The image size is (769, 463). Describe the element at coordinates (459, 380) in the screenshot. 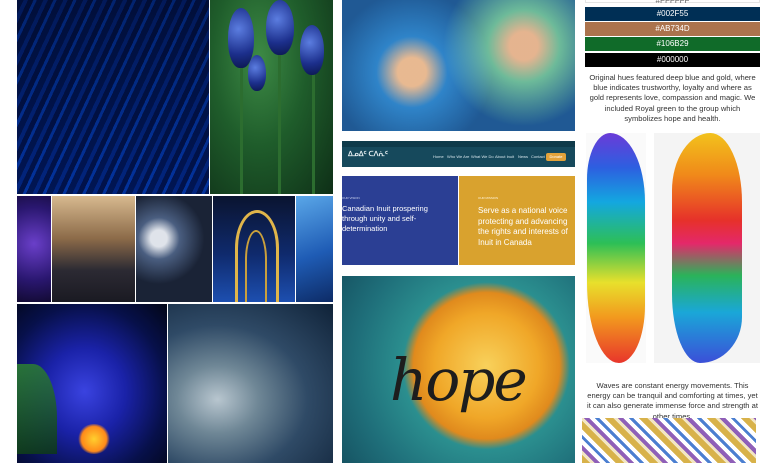

I see `hope-word: hope` at that location.